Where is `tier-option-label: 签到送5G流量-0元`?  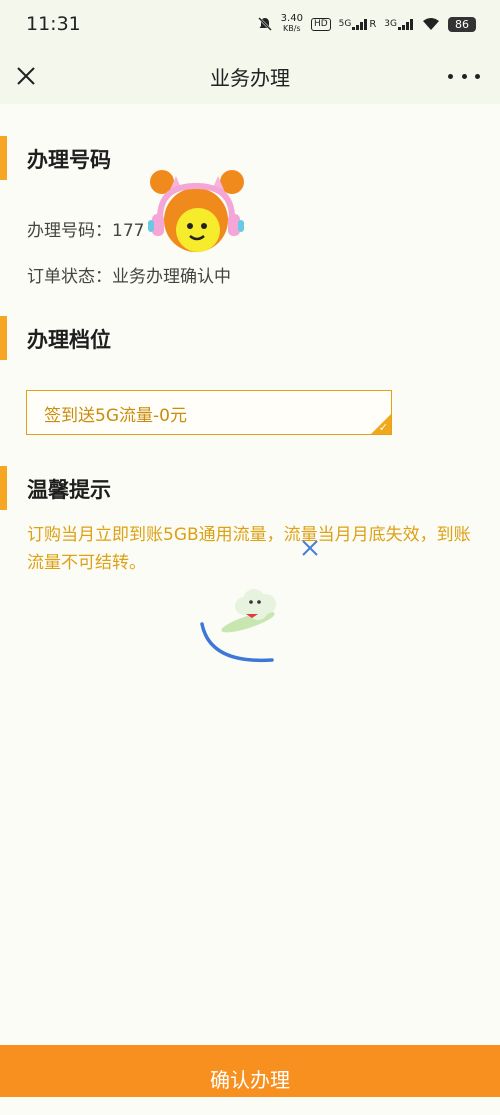
tier-option-label: 签到送5G流量-0元 is located at coordinates (115, 416).